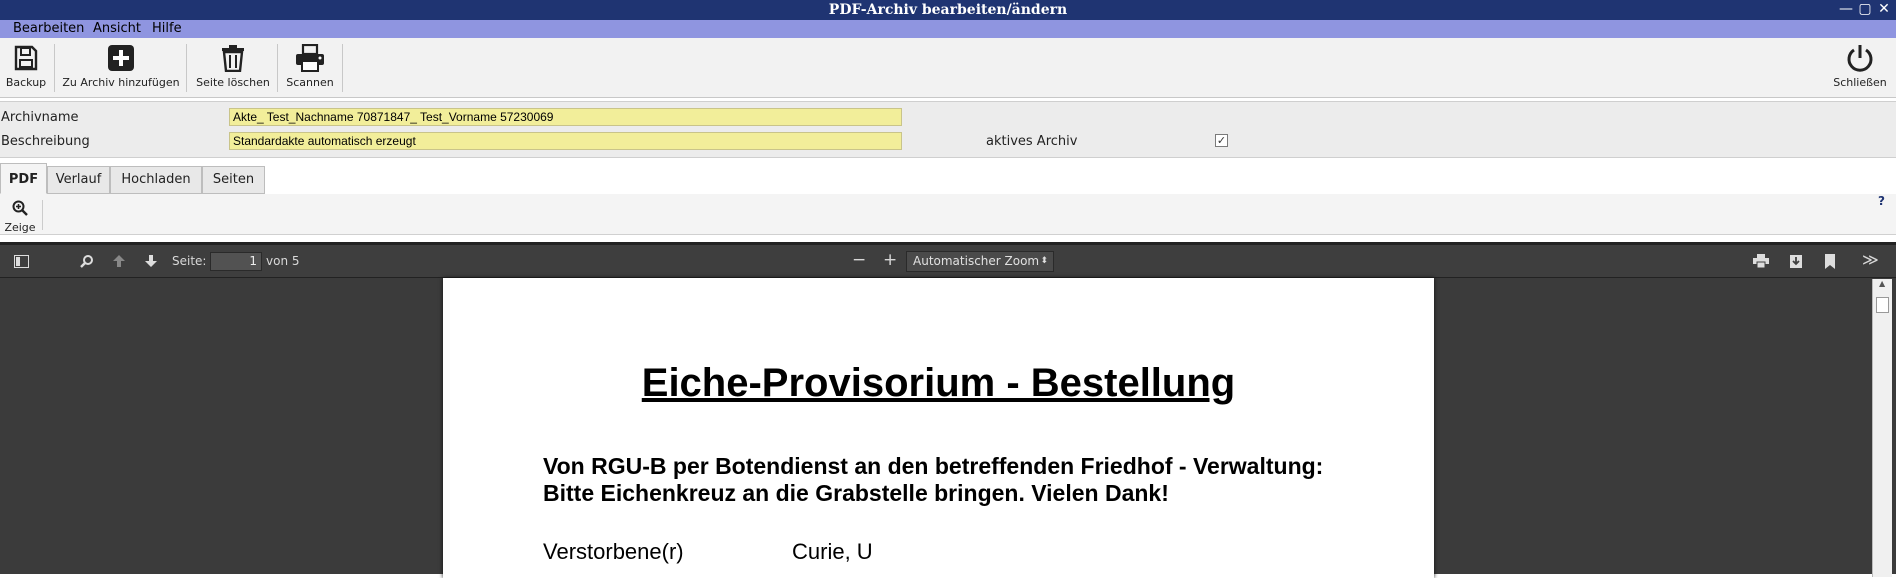  What do you see at coordinates (151, 261) in the screenshot?
I see `arrow-down-icon` at bounding box center [151, 261].